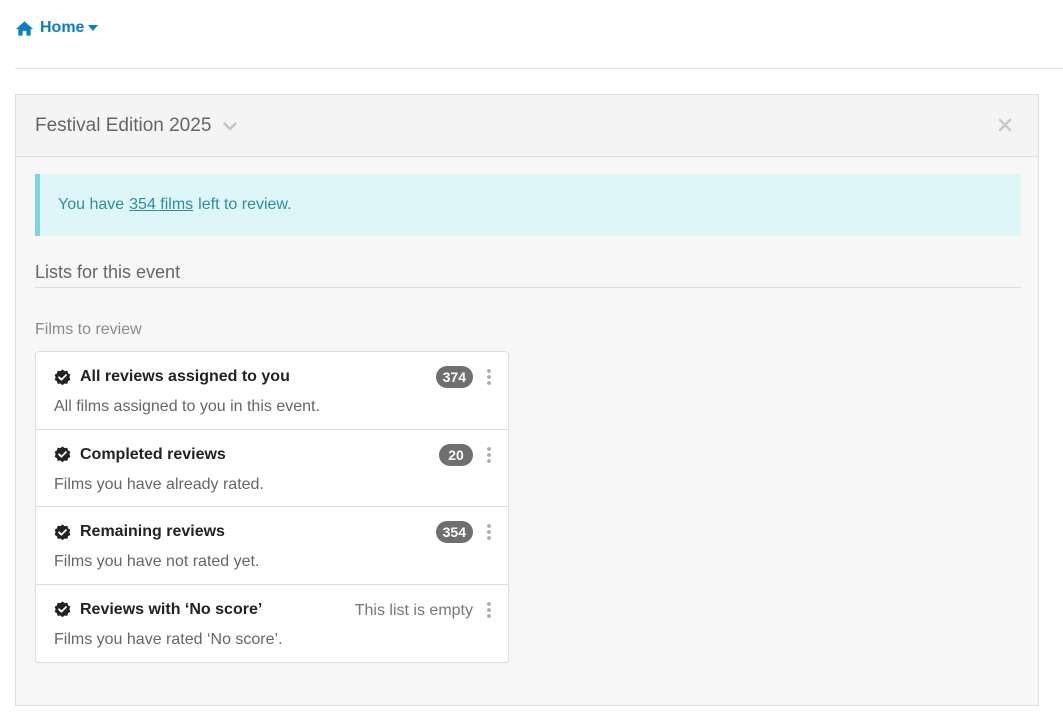 The width and height of the screenshot is (1063, 728). What do you see at coordinates (161, 205) in the screenshot?
I see `films-left-link: 354 films` at bounding box center [161, 205].